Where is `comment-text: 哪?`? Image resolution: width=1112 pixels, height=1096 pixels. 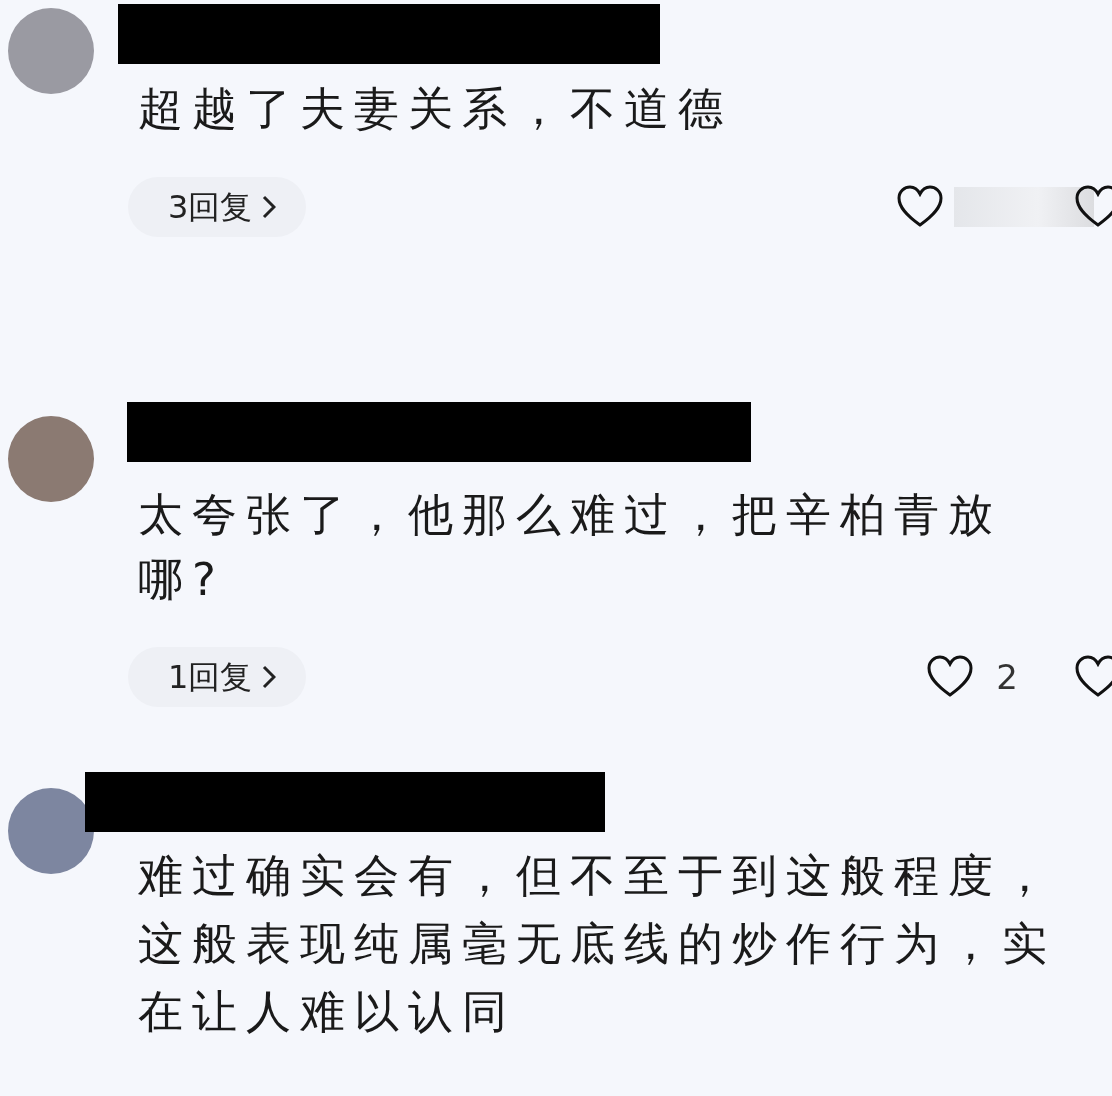
comment-text: 哪? is located at coordinates (182, 580).